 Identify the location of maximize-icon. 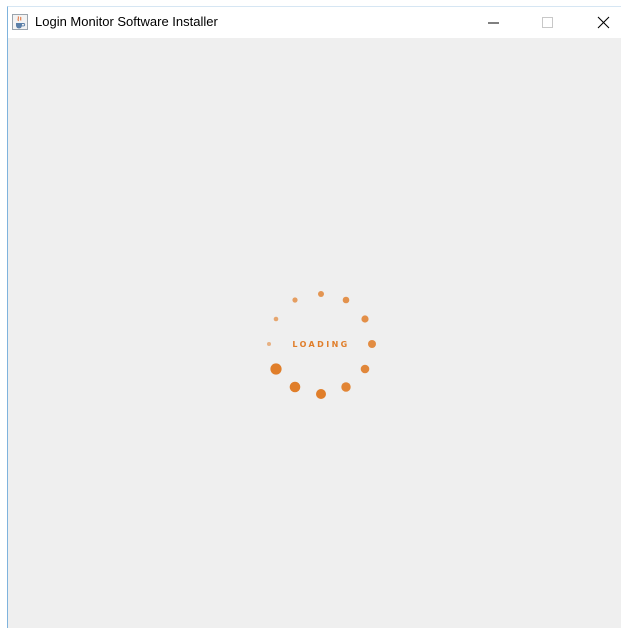
(547, 22).